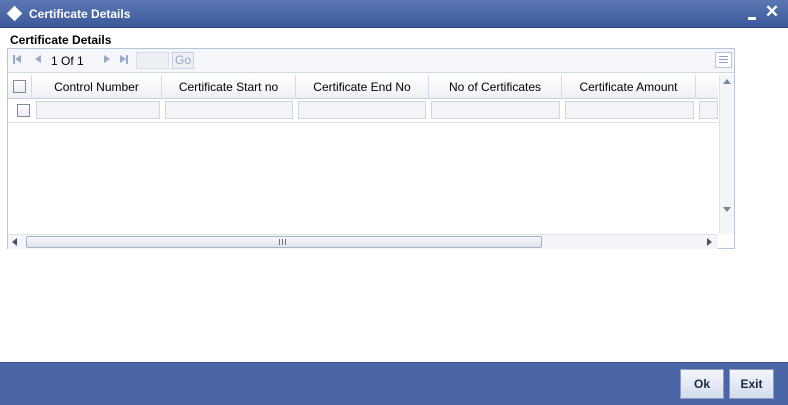  Describe the element at coordinates (152, 60) in the screenshot. I see `page-number-input` at that location.